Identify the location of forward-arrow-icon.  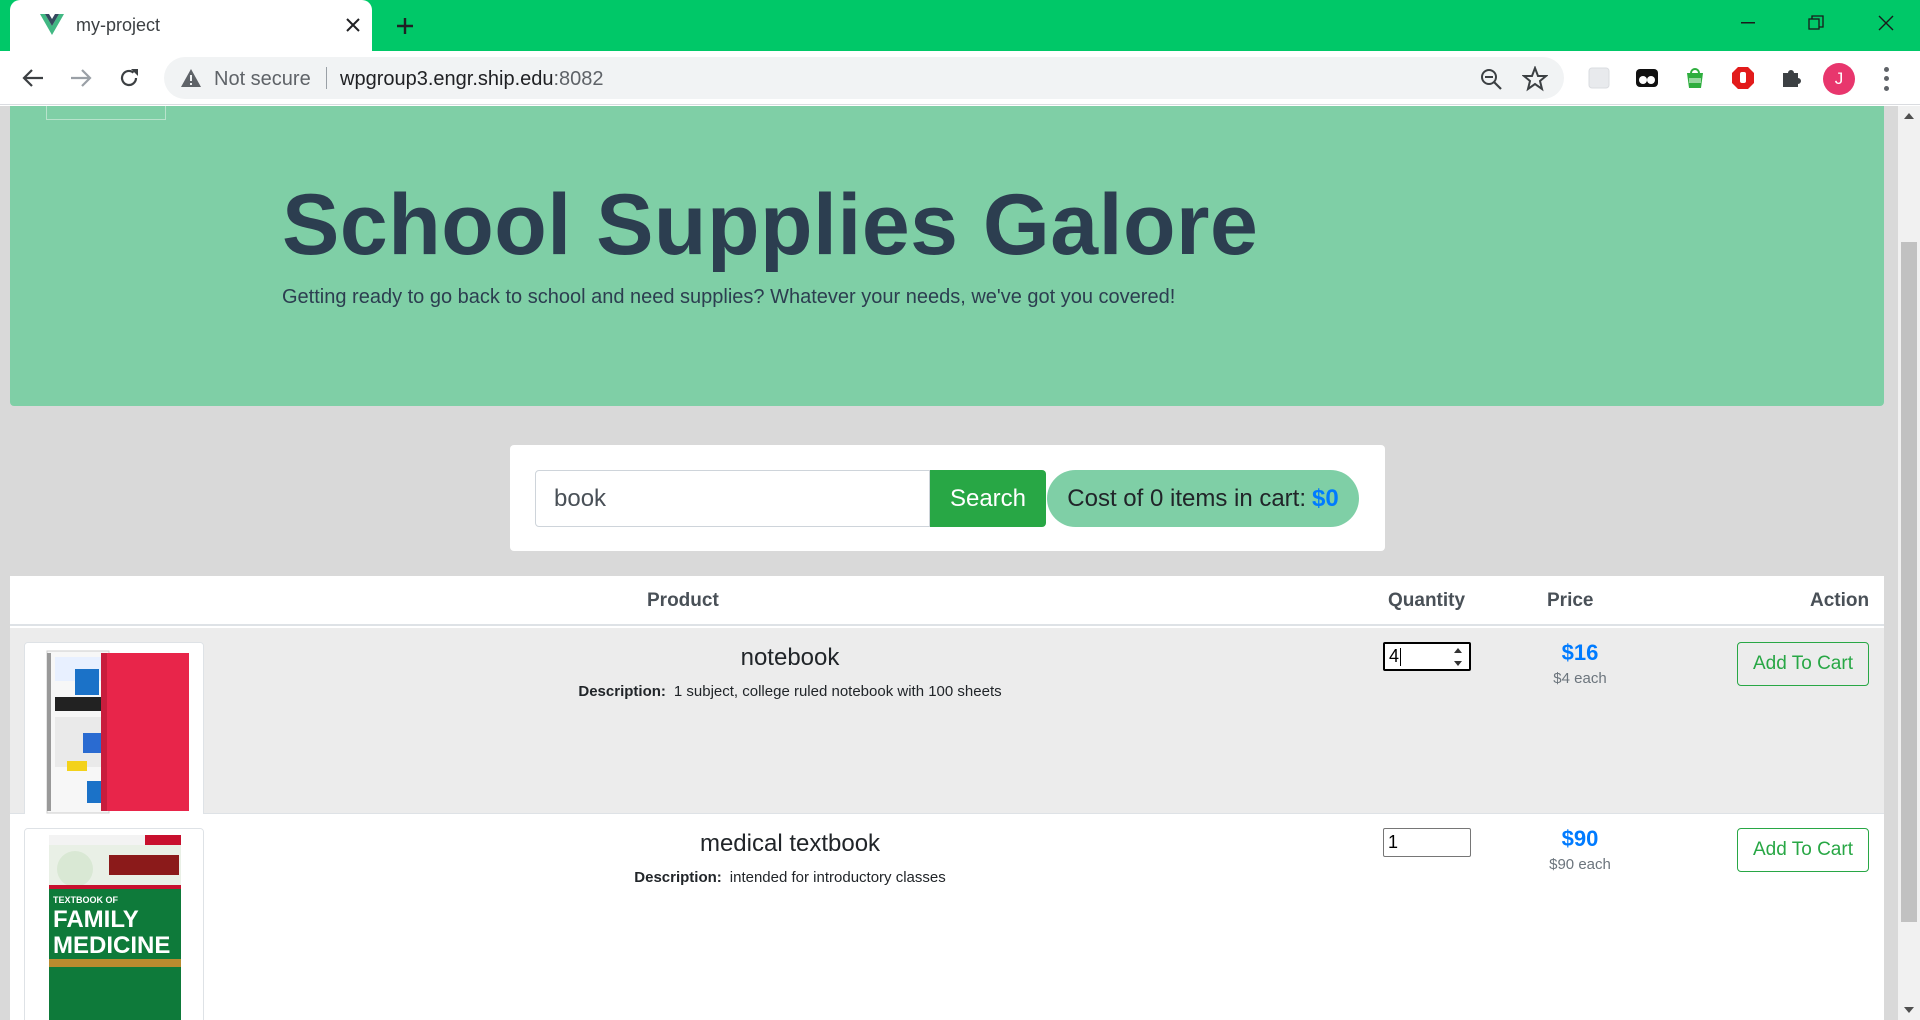
(81, 78).